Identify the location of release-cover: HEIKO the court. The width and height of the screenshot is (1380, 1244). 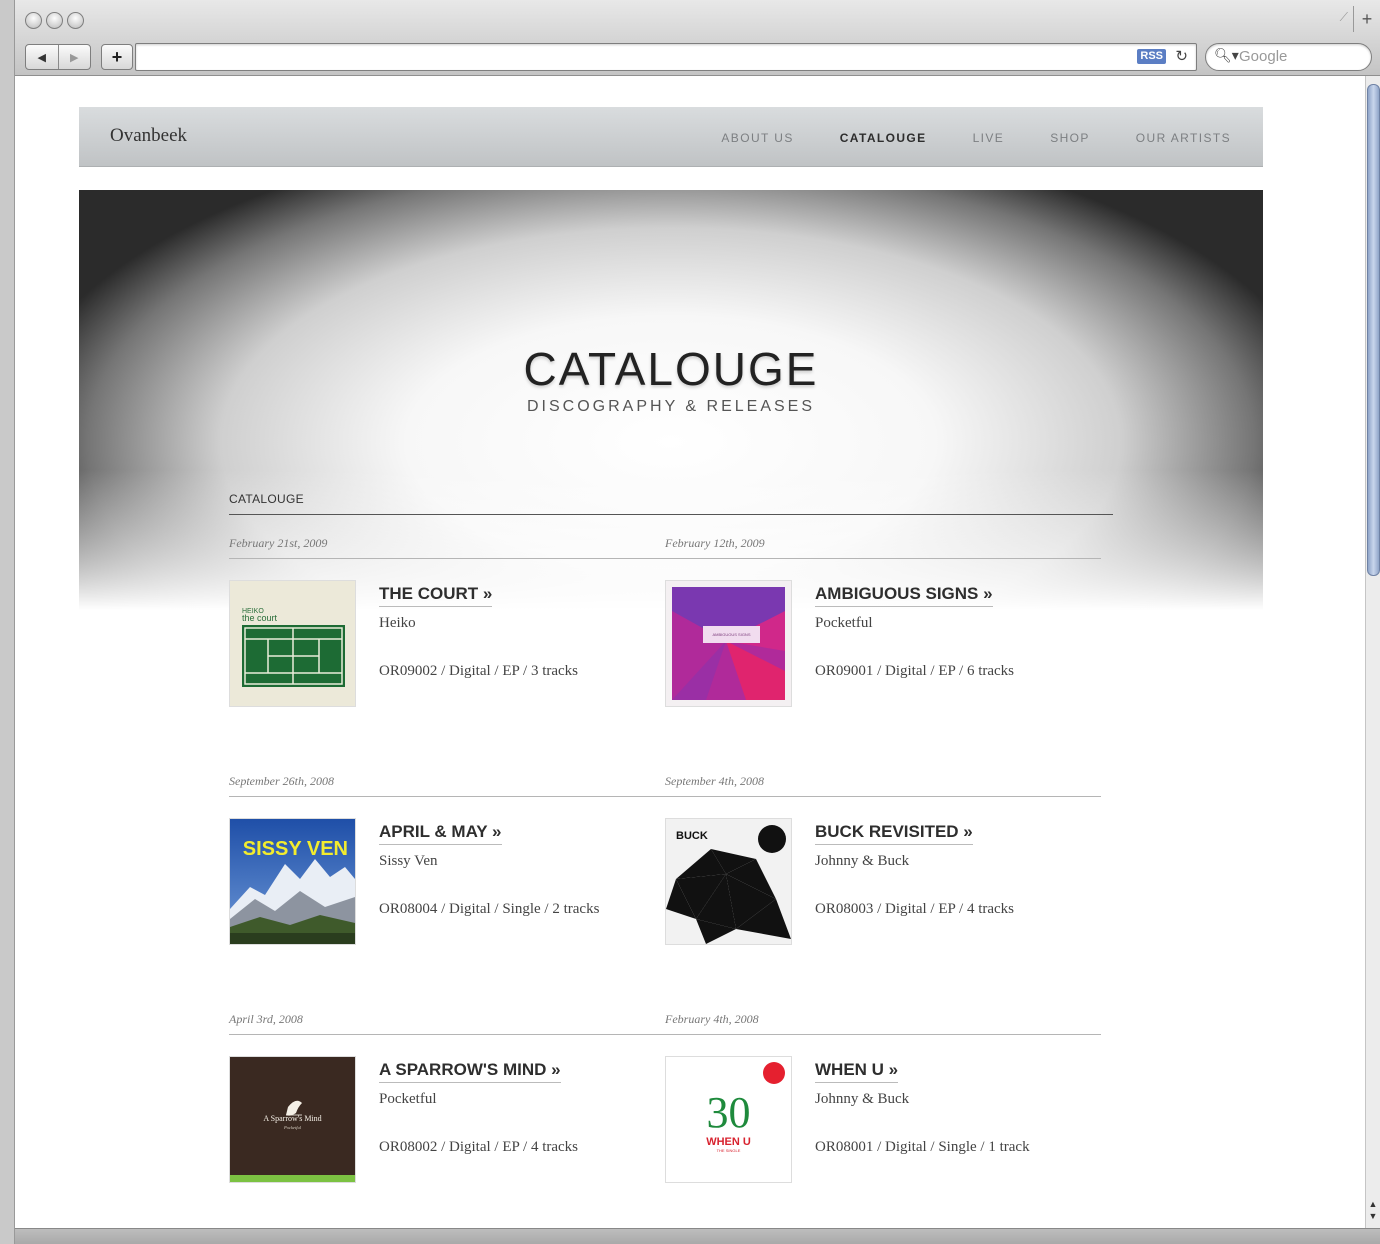
(292, 643).